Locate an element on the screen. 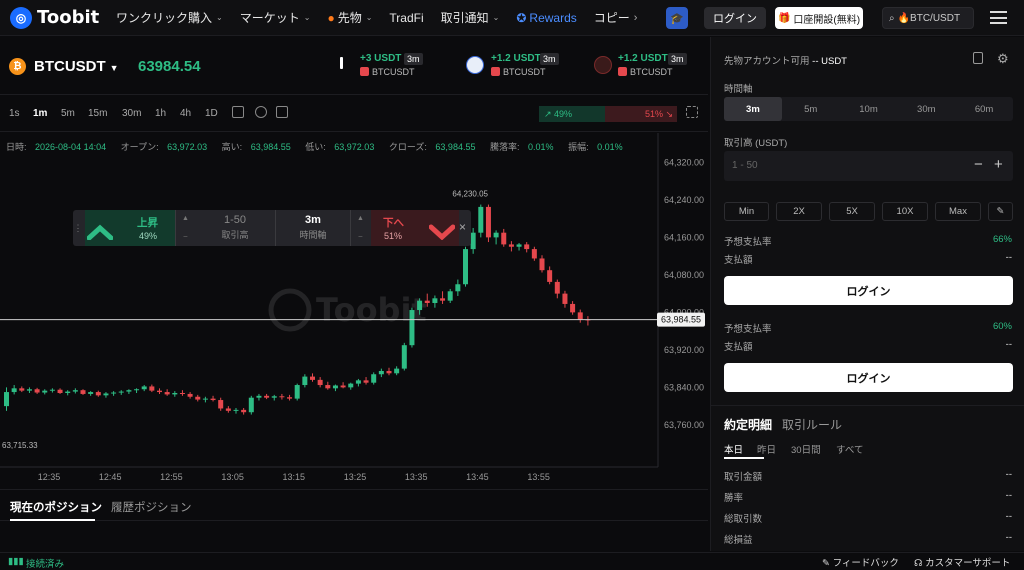 The width and height of the screenshot is (1024, 570). level-min: Min is located at coordinates (746, 211).